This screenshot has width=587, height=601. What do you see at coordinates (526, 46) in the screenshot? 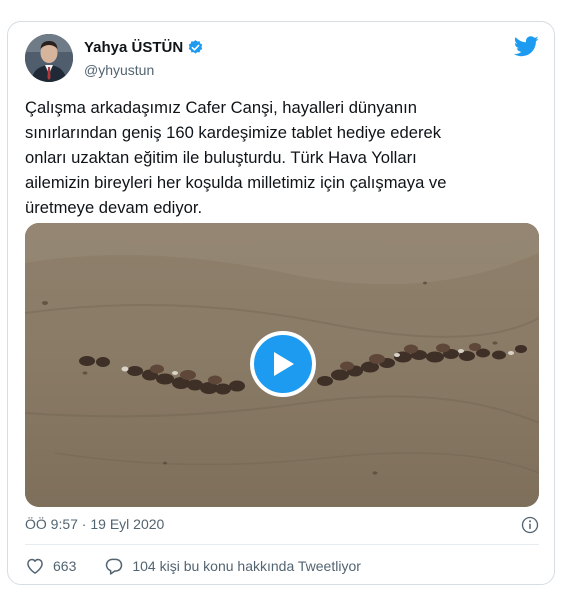
I see `twitter-bird-icon` at bounding box center [526, 46].